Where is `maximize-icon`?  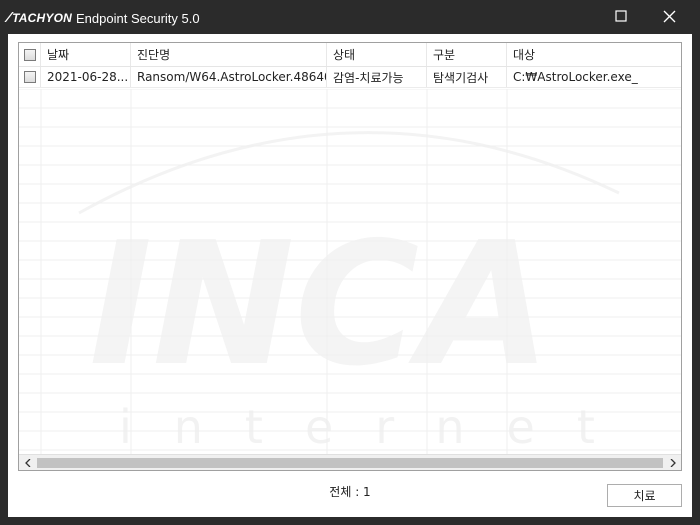
maximize-icon is located at coordinates (621, 16).